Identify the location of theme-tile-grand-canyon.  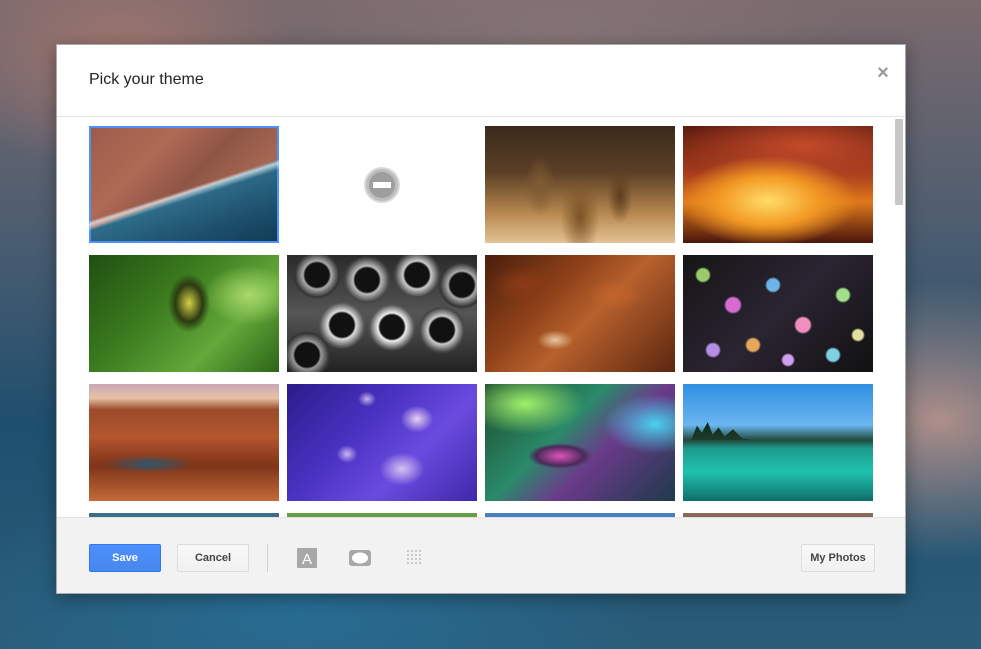
(184, 442).